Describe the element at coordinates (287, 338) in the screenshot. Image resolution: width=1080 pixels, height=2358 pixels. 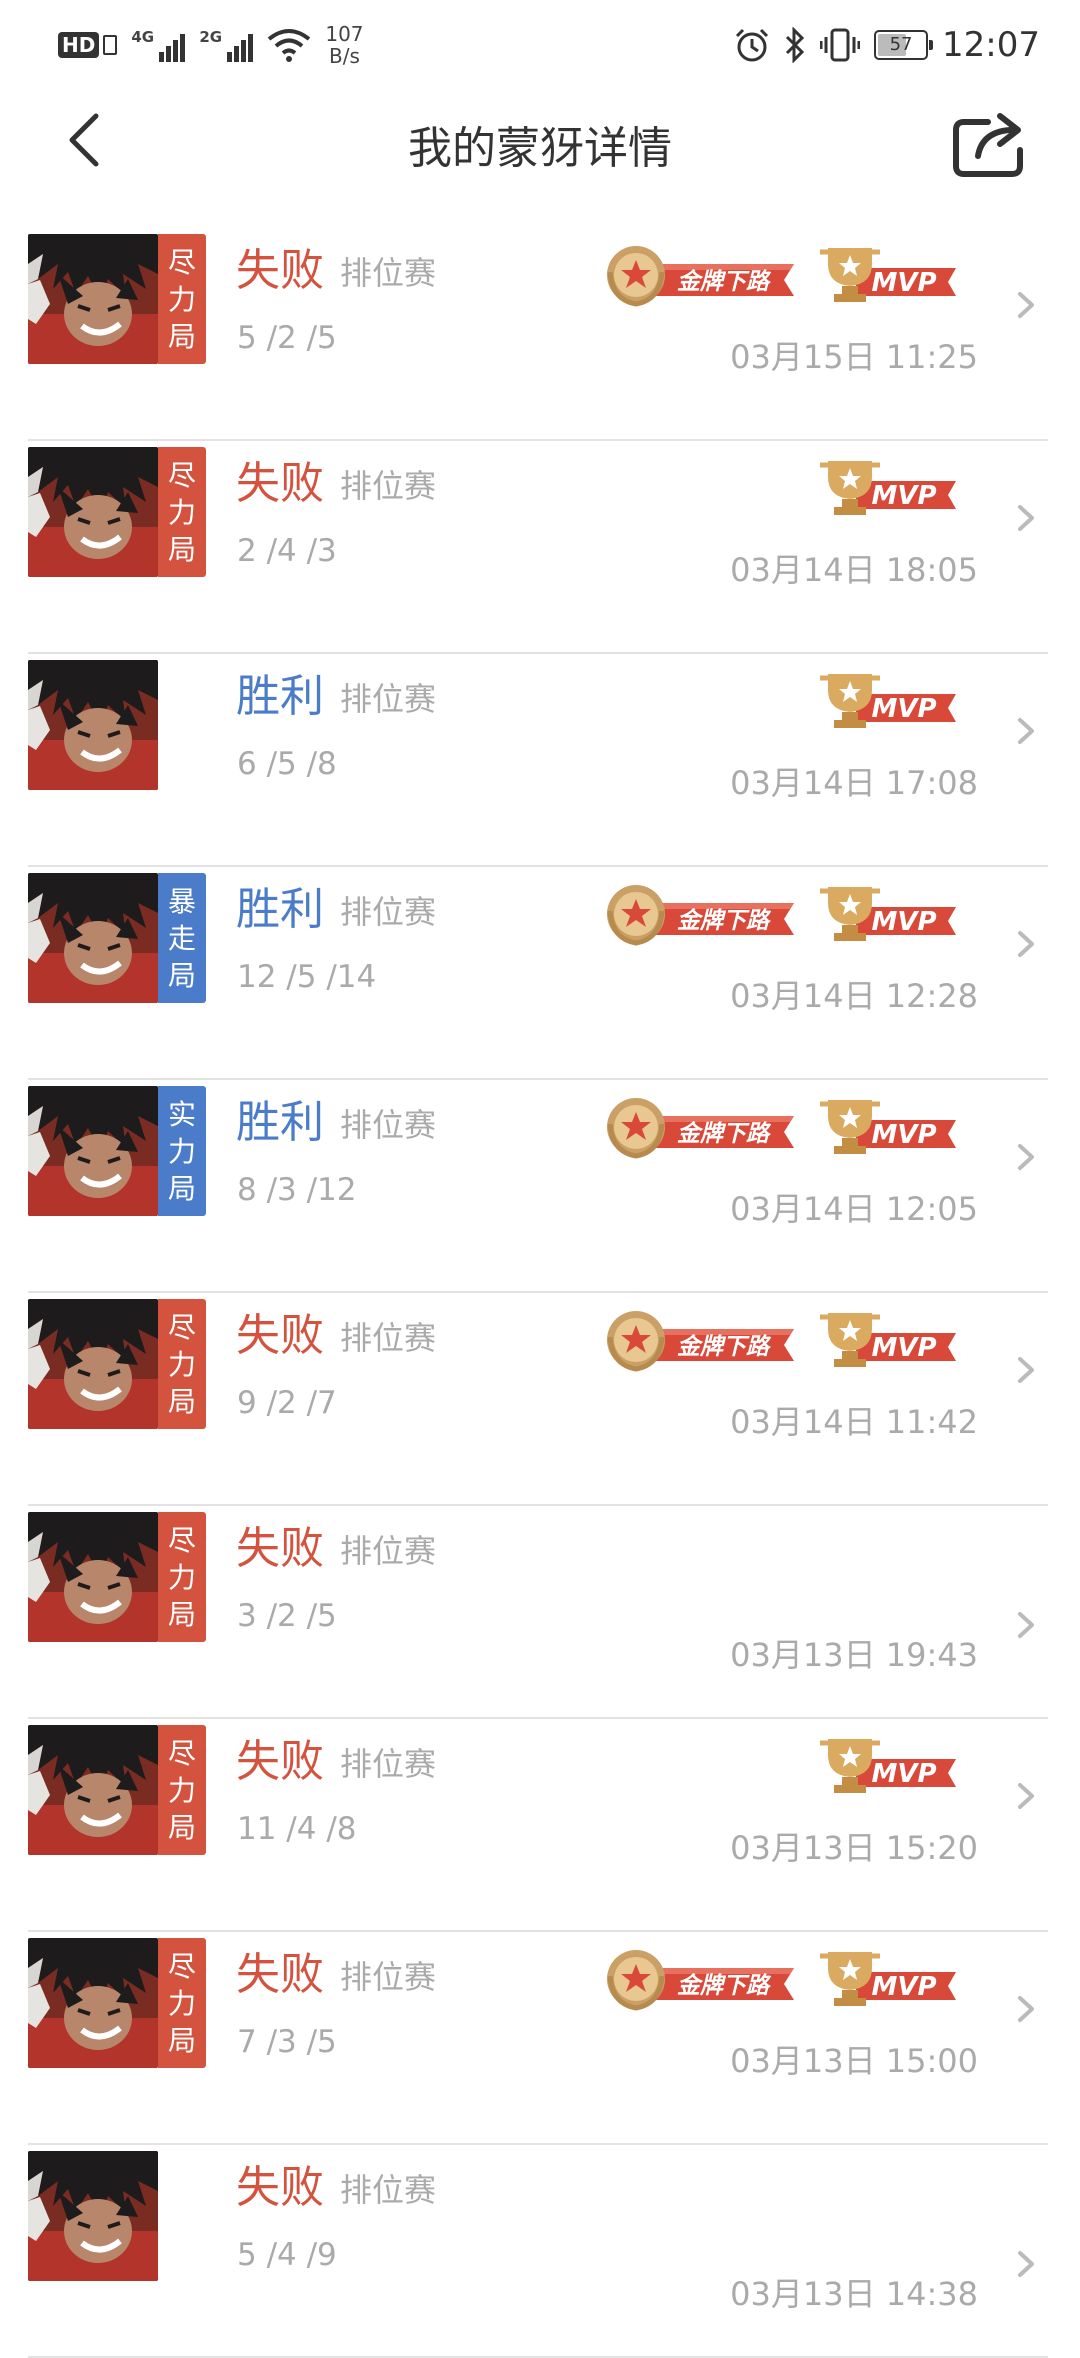
I see `match-kda: 5 /2 /5` at that location.